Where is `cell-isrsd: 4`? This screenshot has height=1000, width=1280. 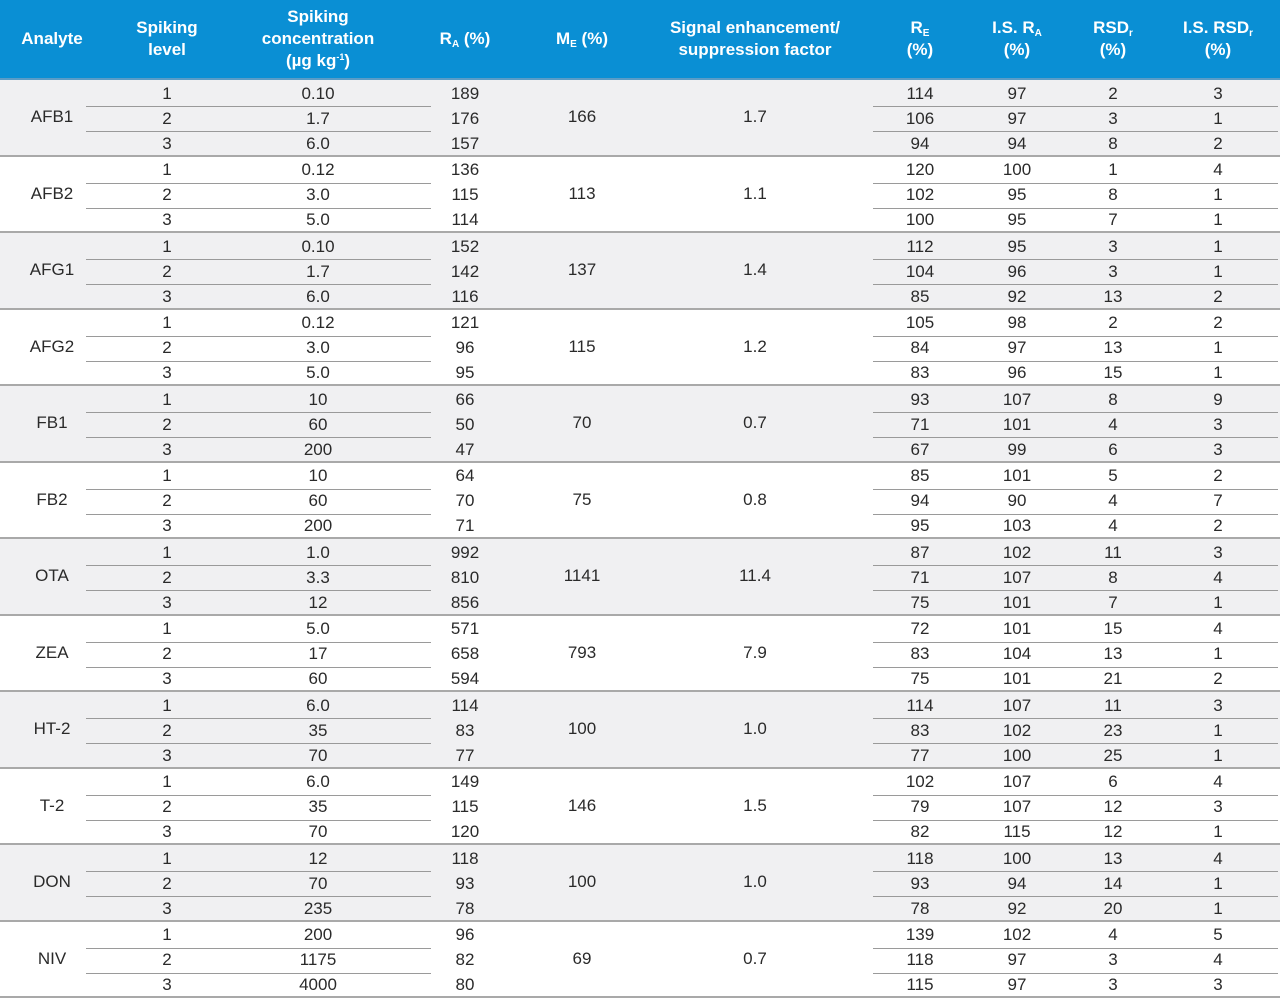 cell-isrsd: 4 is located at coordinates (1218, 169).